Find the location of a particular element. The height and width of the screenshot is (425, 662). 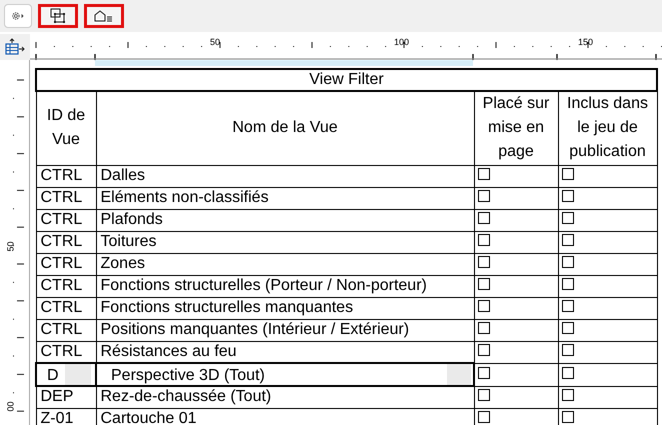

column-header: Nom de la Vue is located at coordinates (285, 128).